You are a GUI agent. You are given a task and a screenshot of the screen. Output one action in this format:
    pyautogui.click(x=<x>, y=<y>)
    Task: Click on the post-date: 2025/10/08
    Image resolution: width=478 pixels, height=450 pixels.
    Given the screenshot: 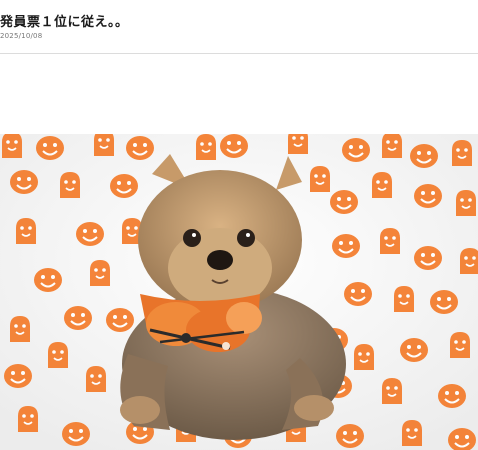 What is the action you would take?
    pyautogui.click(x=21, y=36)
    